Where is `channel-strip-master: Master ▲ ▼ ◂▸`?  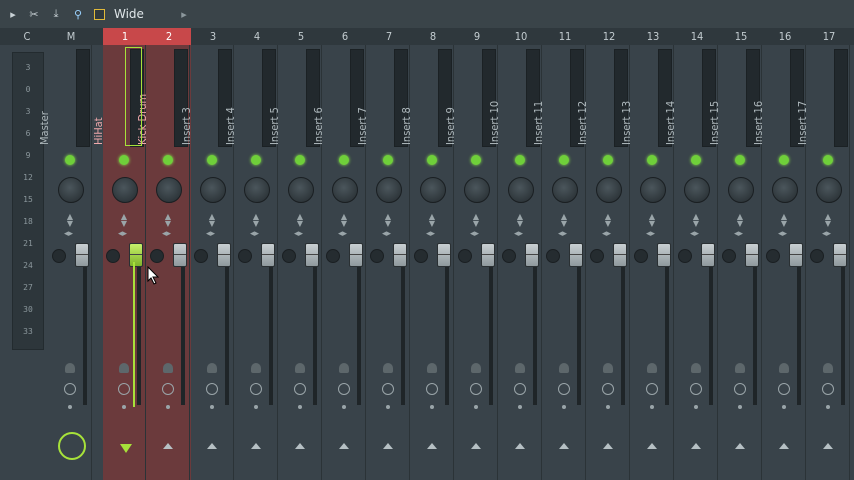 channel-strip-master: Master ▲ ▼ ◂▸ is located at coordinates (65, 262).